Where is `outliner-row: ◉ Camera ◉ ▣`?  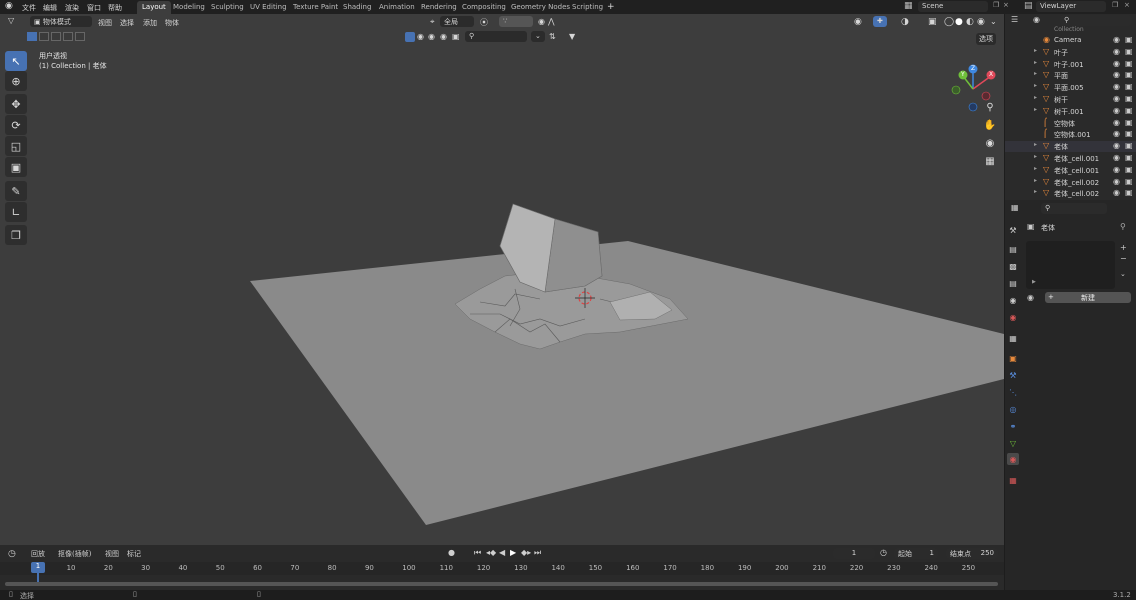
outliner-row: ◉ Camera ◉ ▣ is located at coordinates (1070, 40).